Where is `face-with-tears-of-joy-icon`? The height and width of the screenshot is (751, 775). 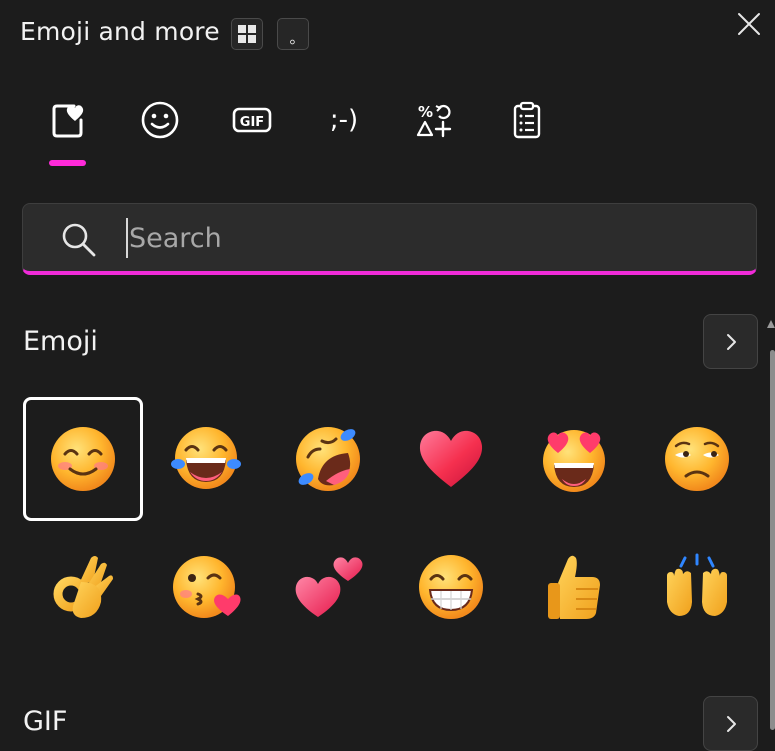 face-with-tears-of-joy-icon is located at coordinates (206, 458).